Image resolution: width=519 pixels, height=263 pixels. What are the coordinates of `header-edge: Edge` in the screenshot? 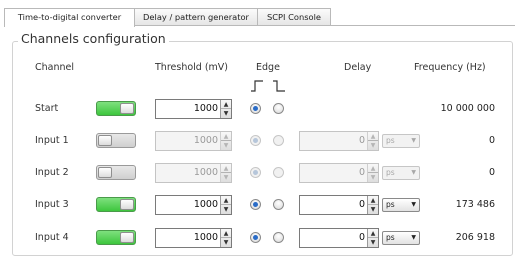 It's located at (268, 67).